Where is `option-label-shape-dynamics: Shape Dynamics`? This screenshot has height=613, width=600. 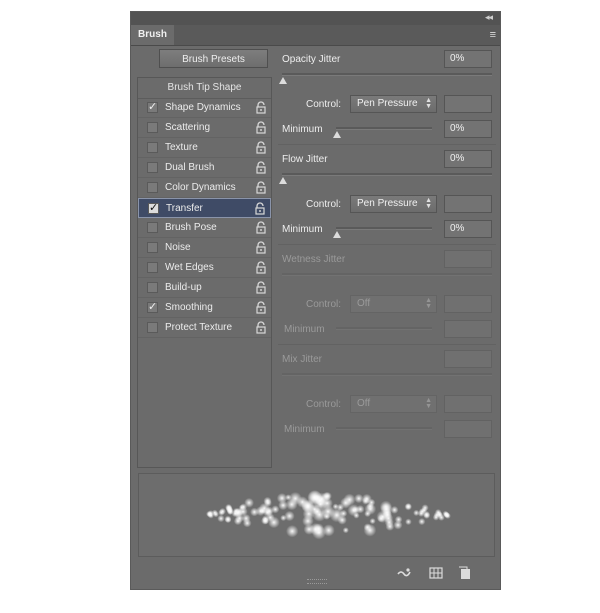 option-label-shape-dynamics: Shape Dynamics is located at coordinates (203, 108).